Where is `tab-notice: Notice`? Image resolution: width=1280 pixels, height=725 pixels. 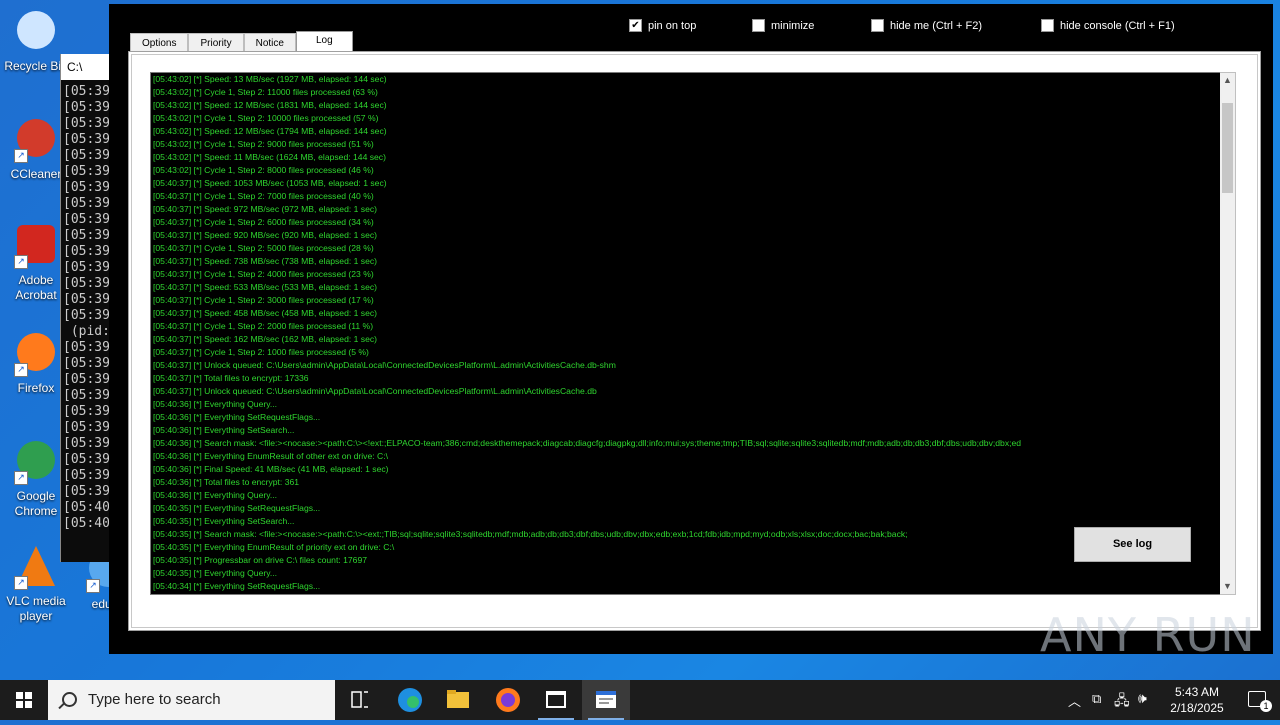
tab-notice: Notice is located at coordinates (269, 42).